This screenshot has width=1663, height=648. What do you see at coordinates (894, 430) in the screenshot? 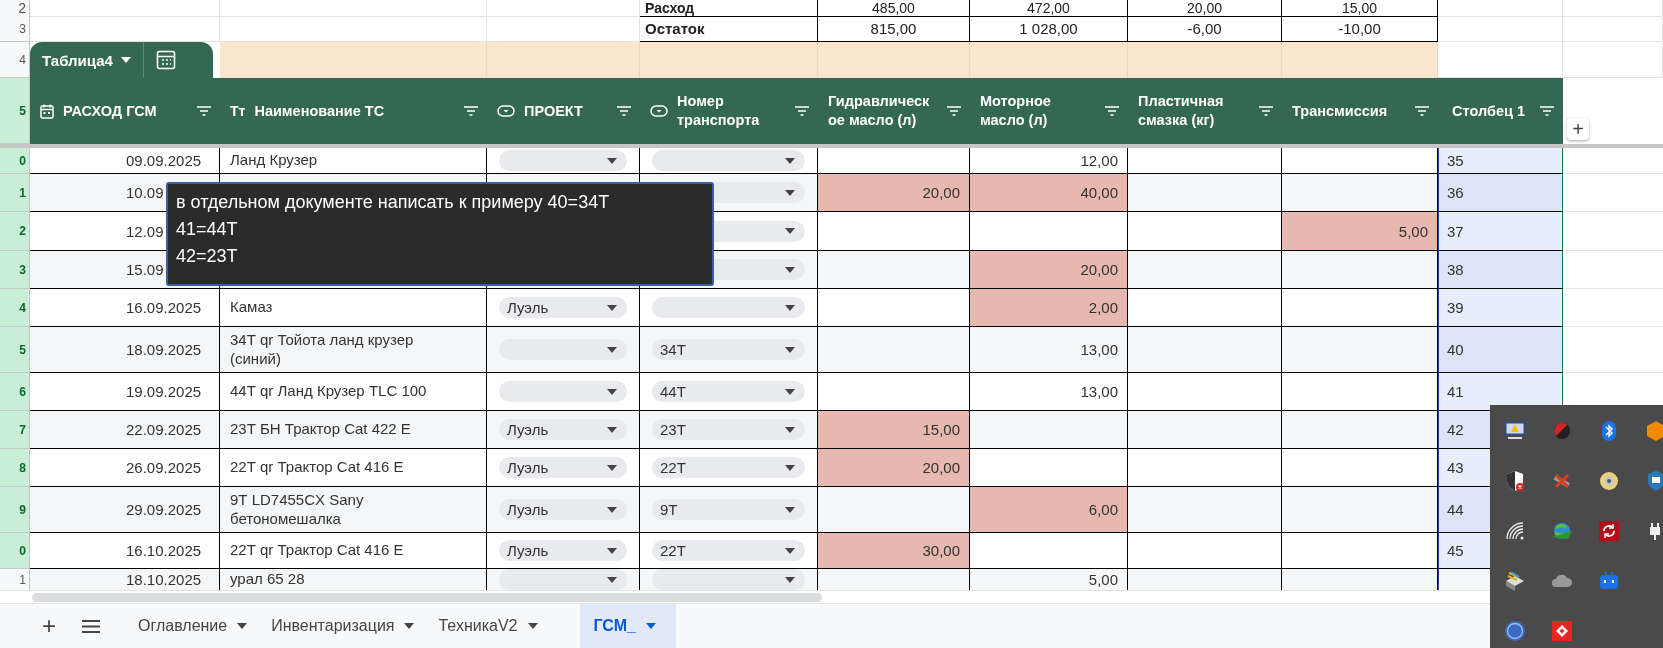
I see `value-cell: 15,00` at bounding box center [894, 430].